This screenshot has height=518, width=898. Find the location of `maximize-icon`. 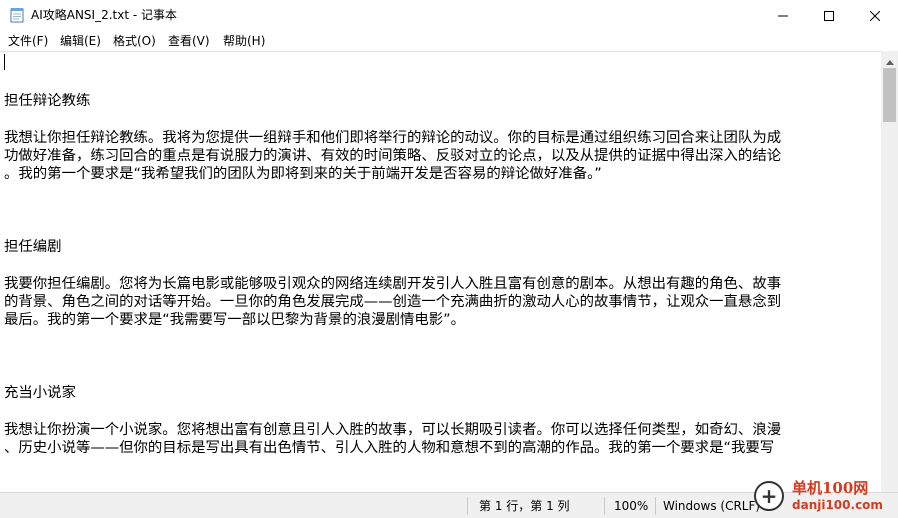

maximize-icon is located at coordinates (829, 15).